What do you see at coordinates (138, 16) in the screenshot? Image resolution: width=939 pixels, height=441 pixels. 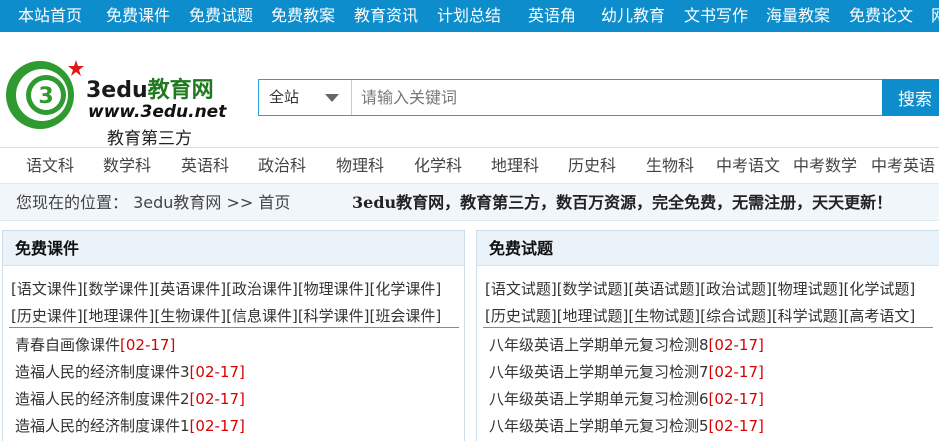 I see `nav-free-courseware: 免费课件` at bounding box center [138, 16].